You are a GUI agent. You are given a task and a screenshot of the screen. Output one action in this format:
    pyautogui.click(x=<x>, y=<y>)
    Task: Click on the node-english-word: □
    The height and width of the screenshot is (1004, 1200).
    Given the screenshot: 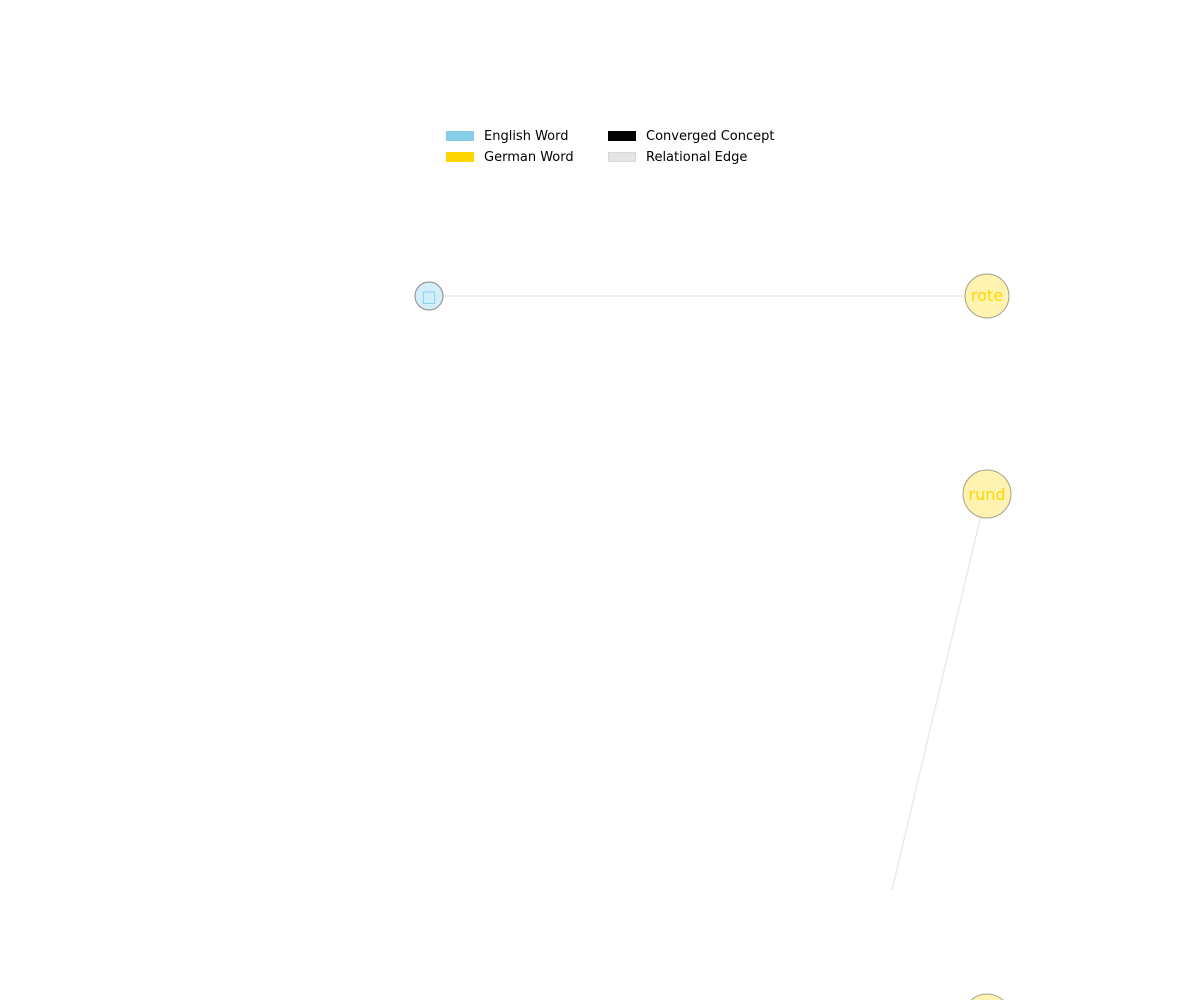 What is the action you would take?
    pyautogui.click(x=429, y=296)
    